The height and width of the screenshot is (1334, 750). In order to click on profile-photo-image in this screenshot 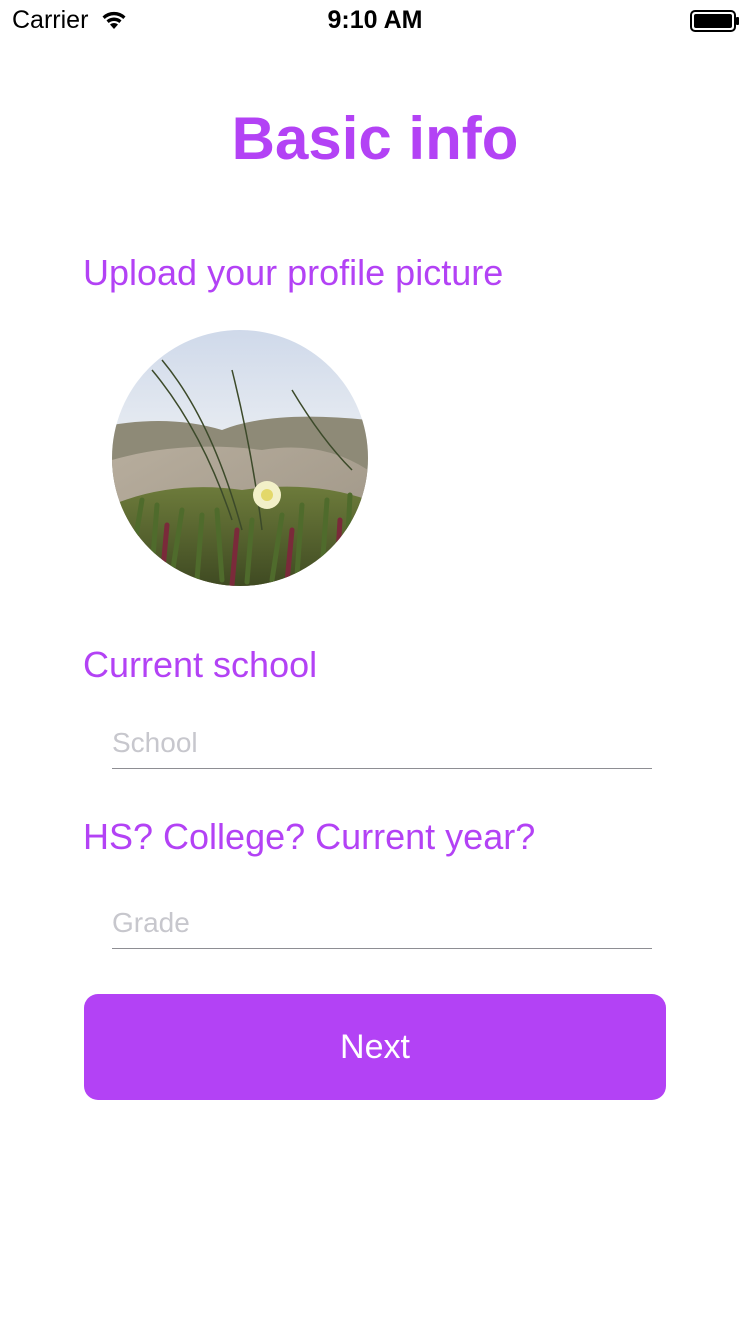, I will do `click(240, 458)`.